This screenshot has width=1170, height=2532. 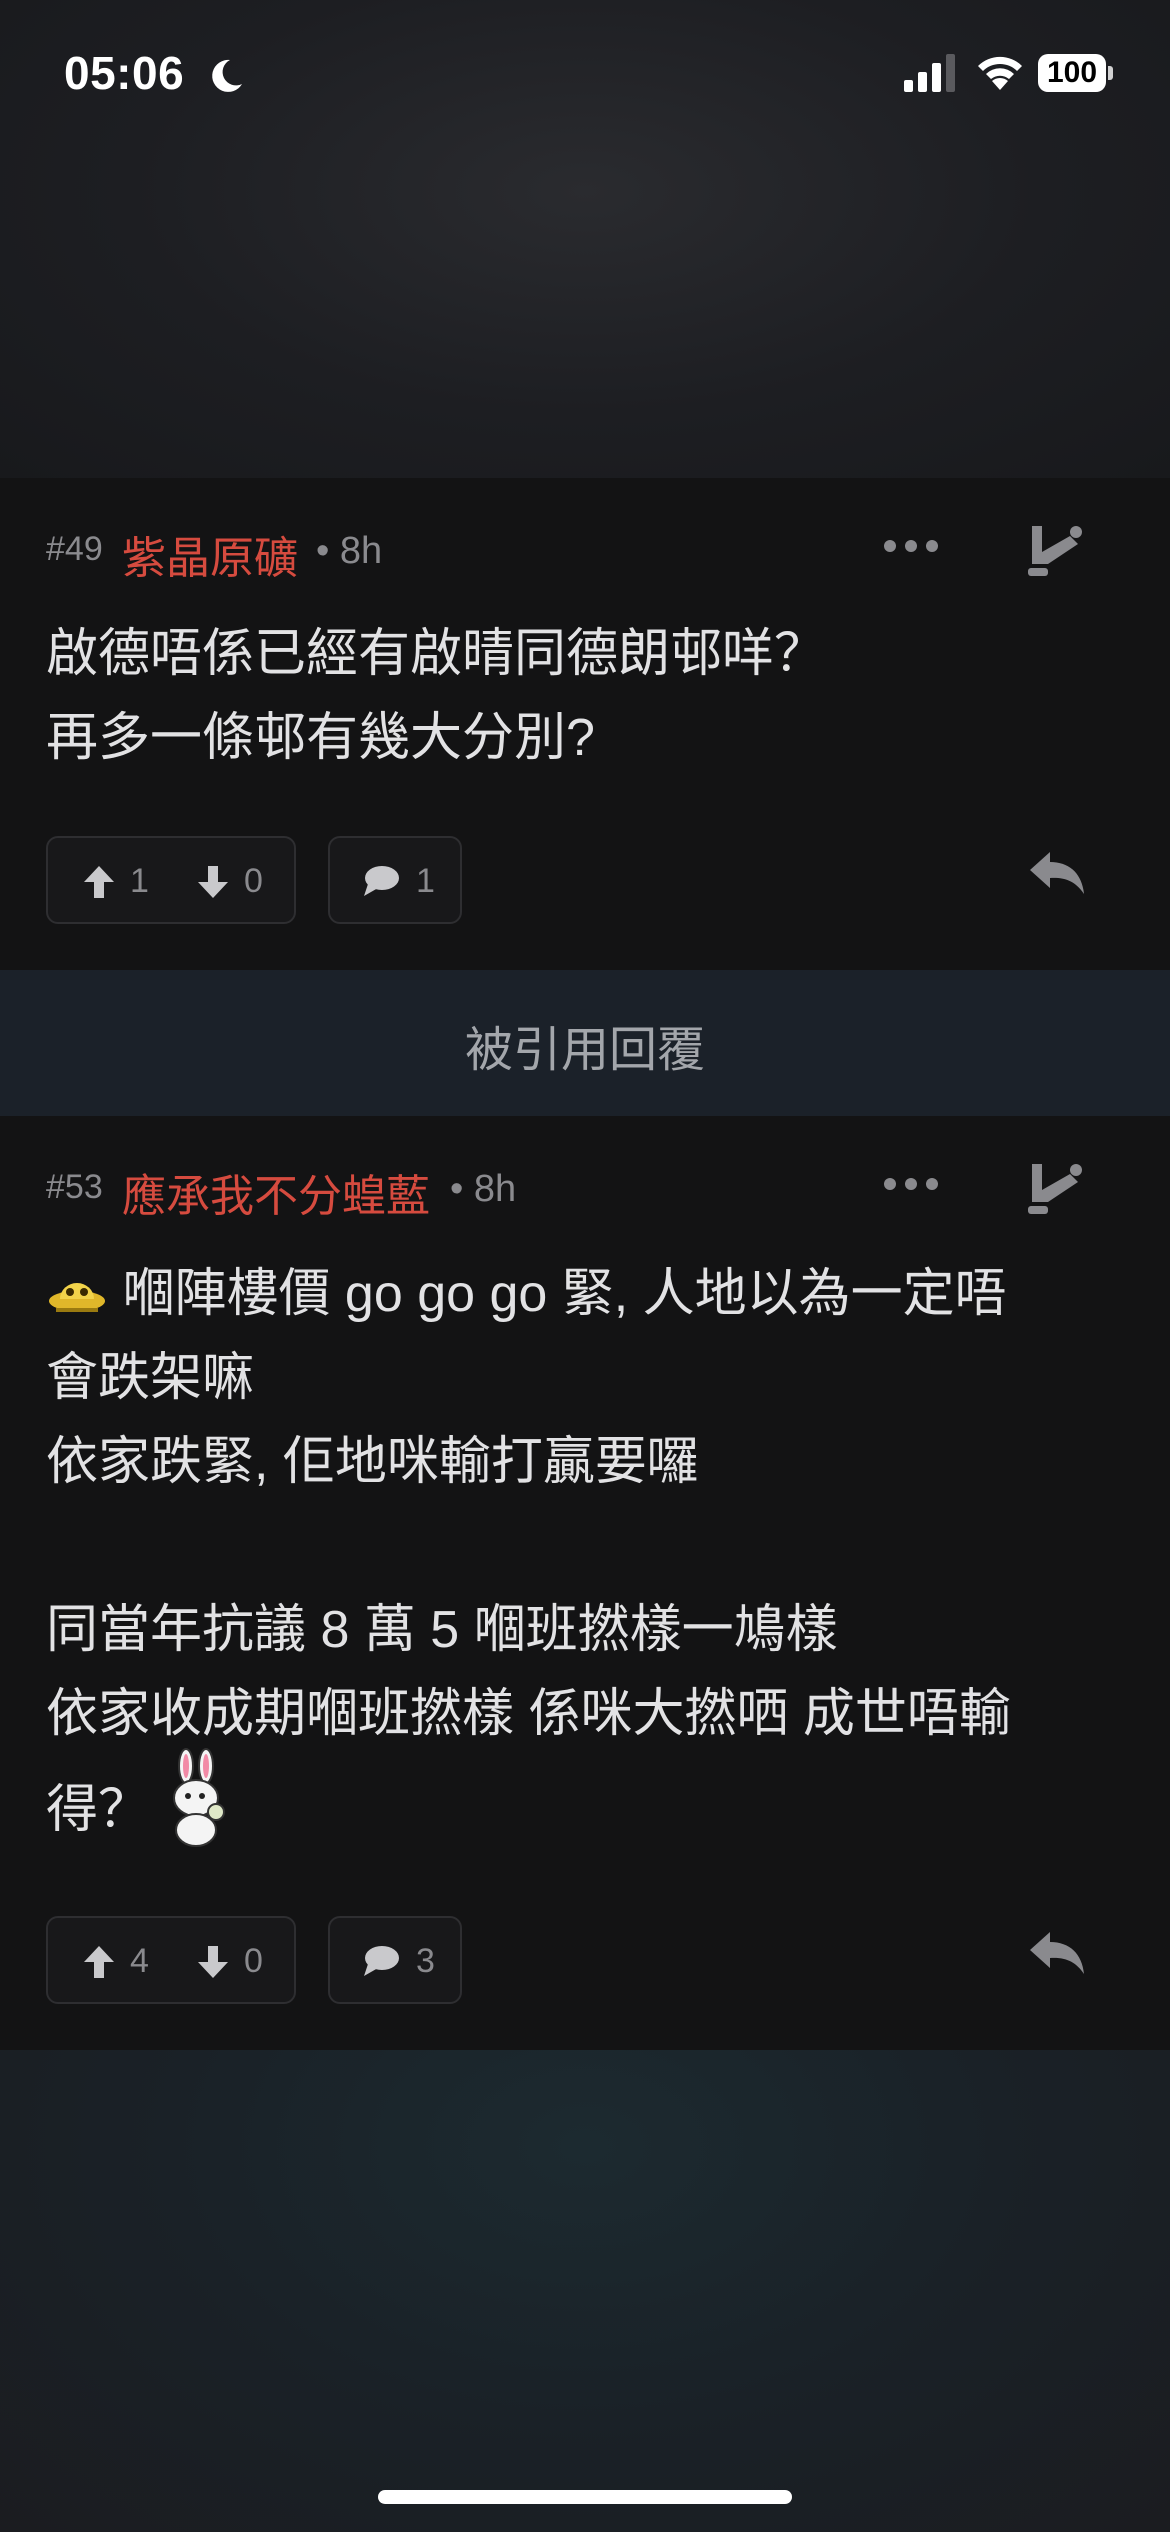 I want to click on comment-button: 1, so click(x=395, y=880).